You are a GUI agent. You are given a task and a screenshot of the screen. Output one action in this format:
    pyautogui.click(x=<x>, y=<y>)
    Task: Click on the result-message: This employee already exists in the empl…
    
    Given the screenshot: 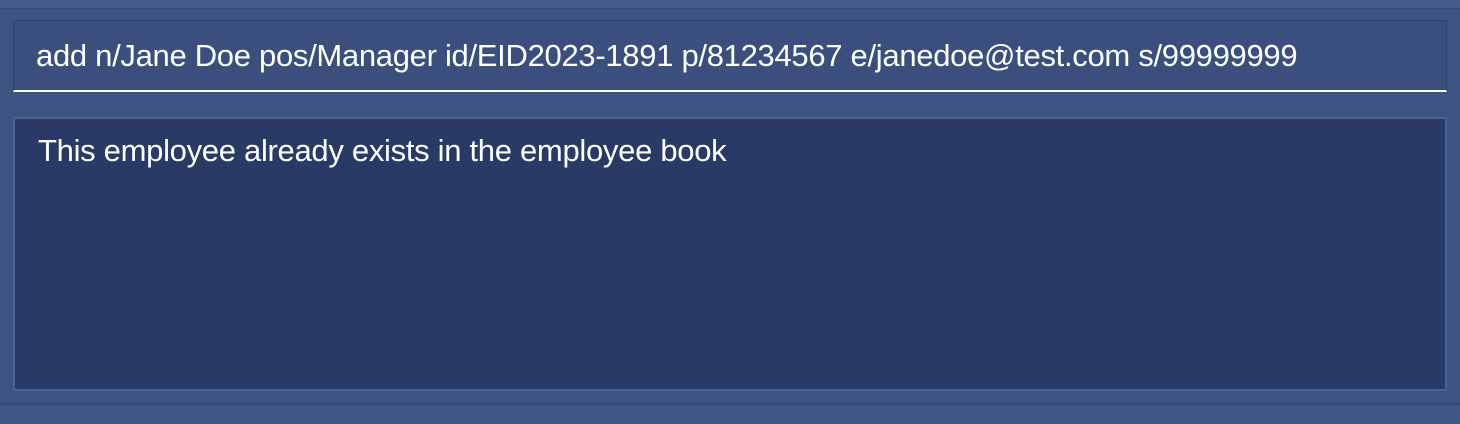 What is the action you would take?
    pyautogui.click(x=382, y=150)
    